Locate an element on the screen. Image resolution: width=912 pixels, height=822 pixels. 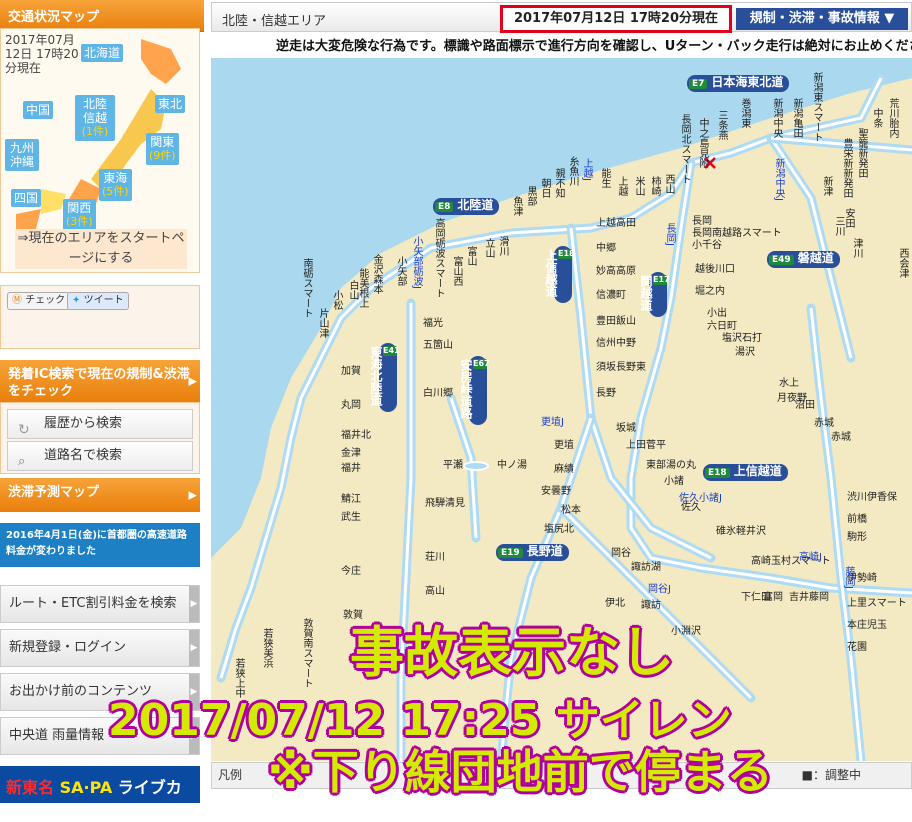
place-label: 白川郷 is located at coordinates (438, 393).